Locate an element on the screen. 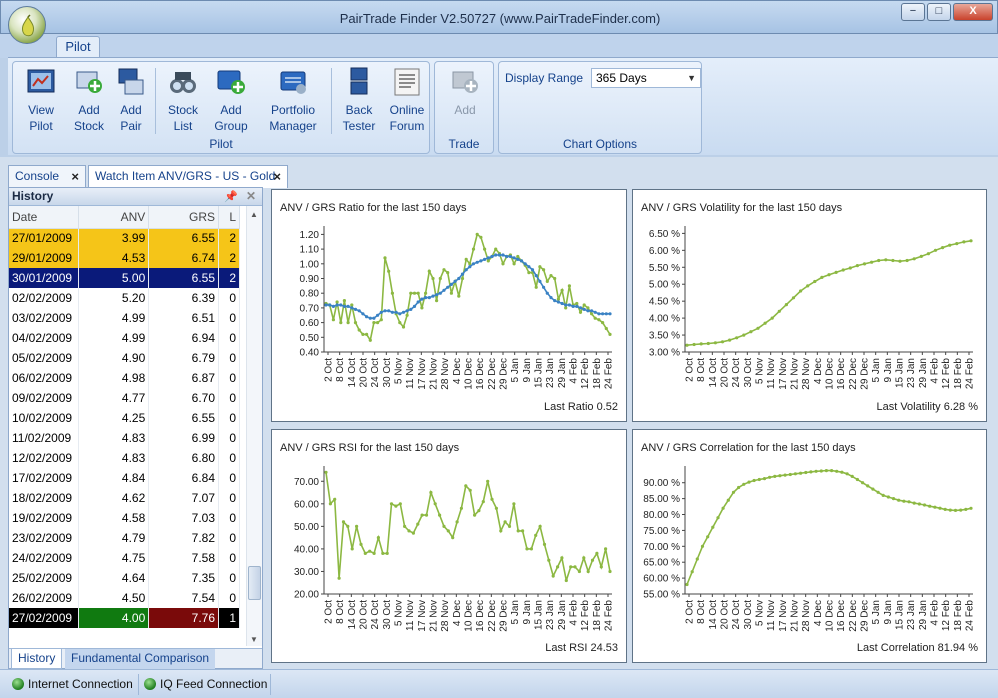 The image size is (998, 698). table-row: 06/02/2009 4.98 6.87 0 is located at coordinates (124, 378).